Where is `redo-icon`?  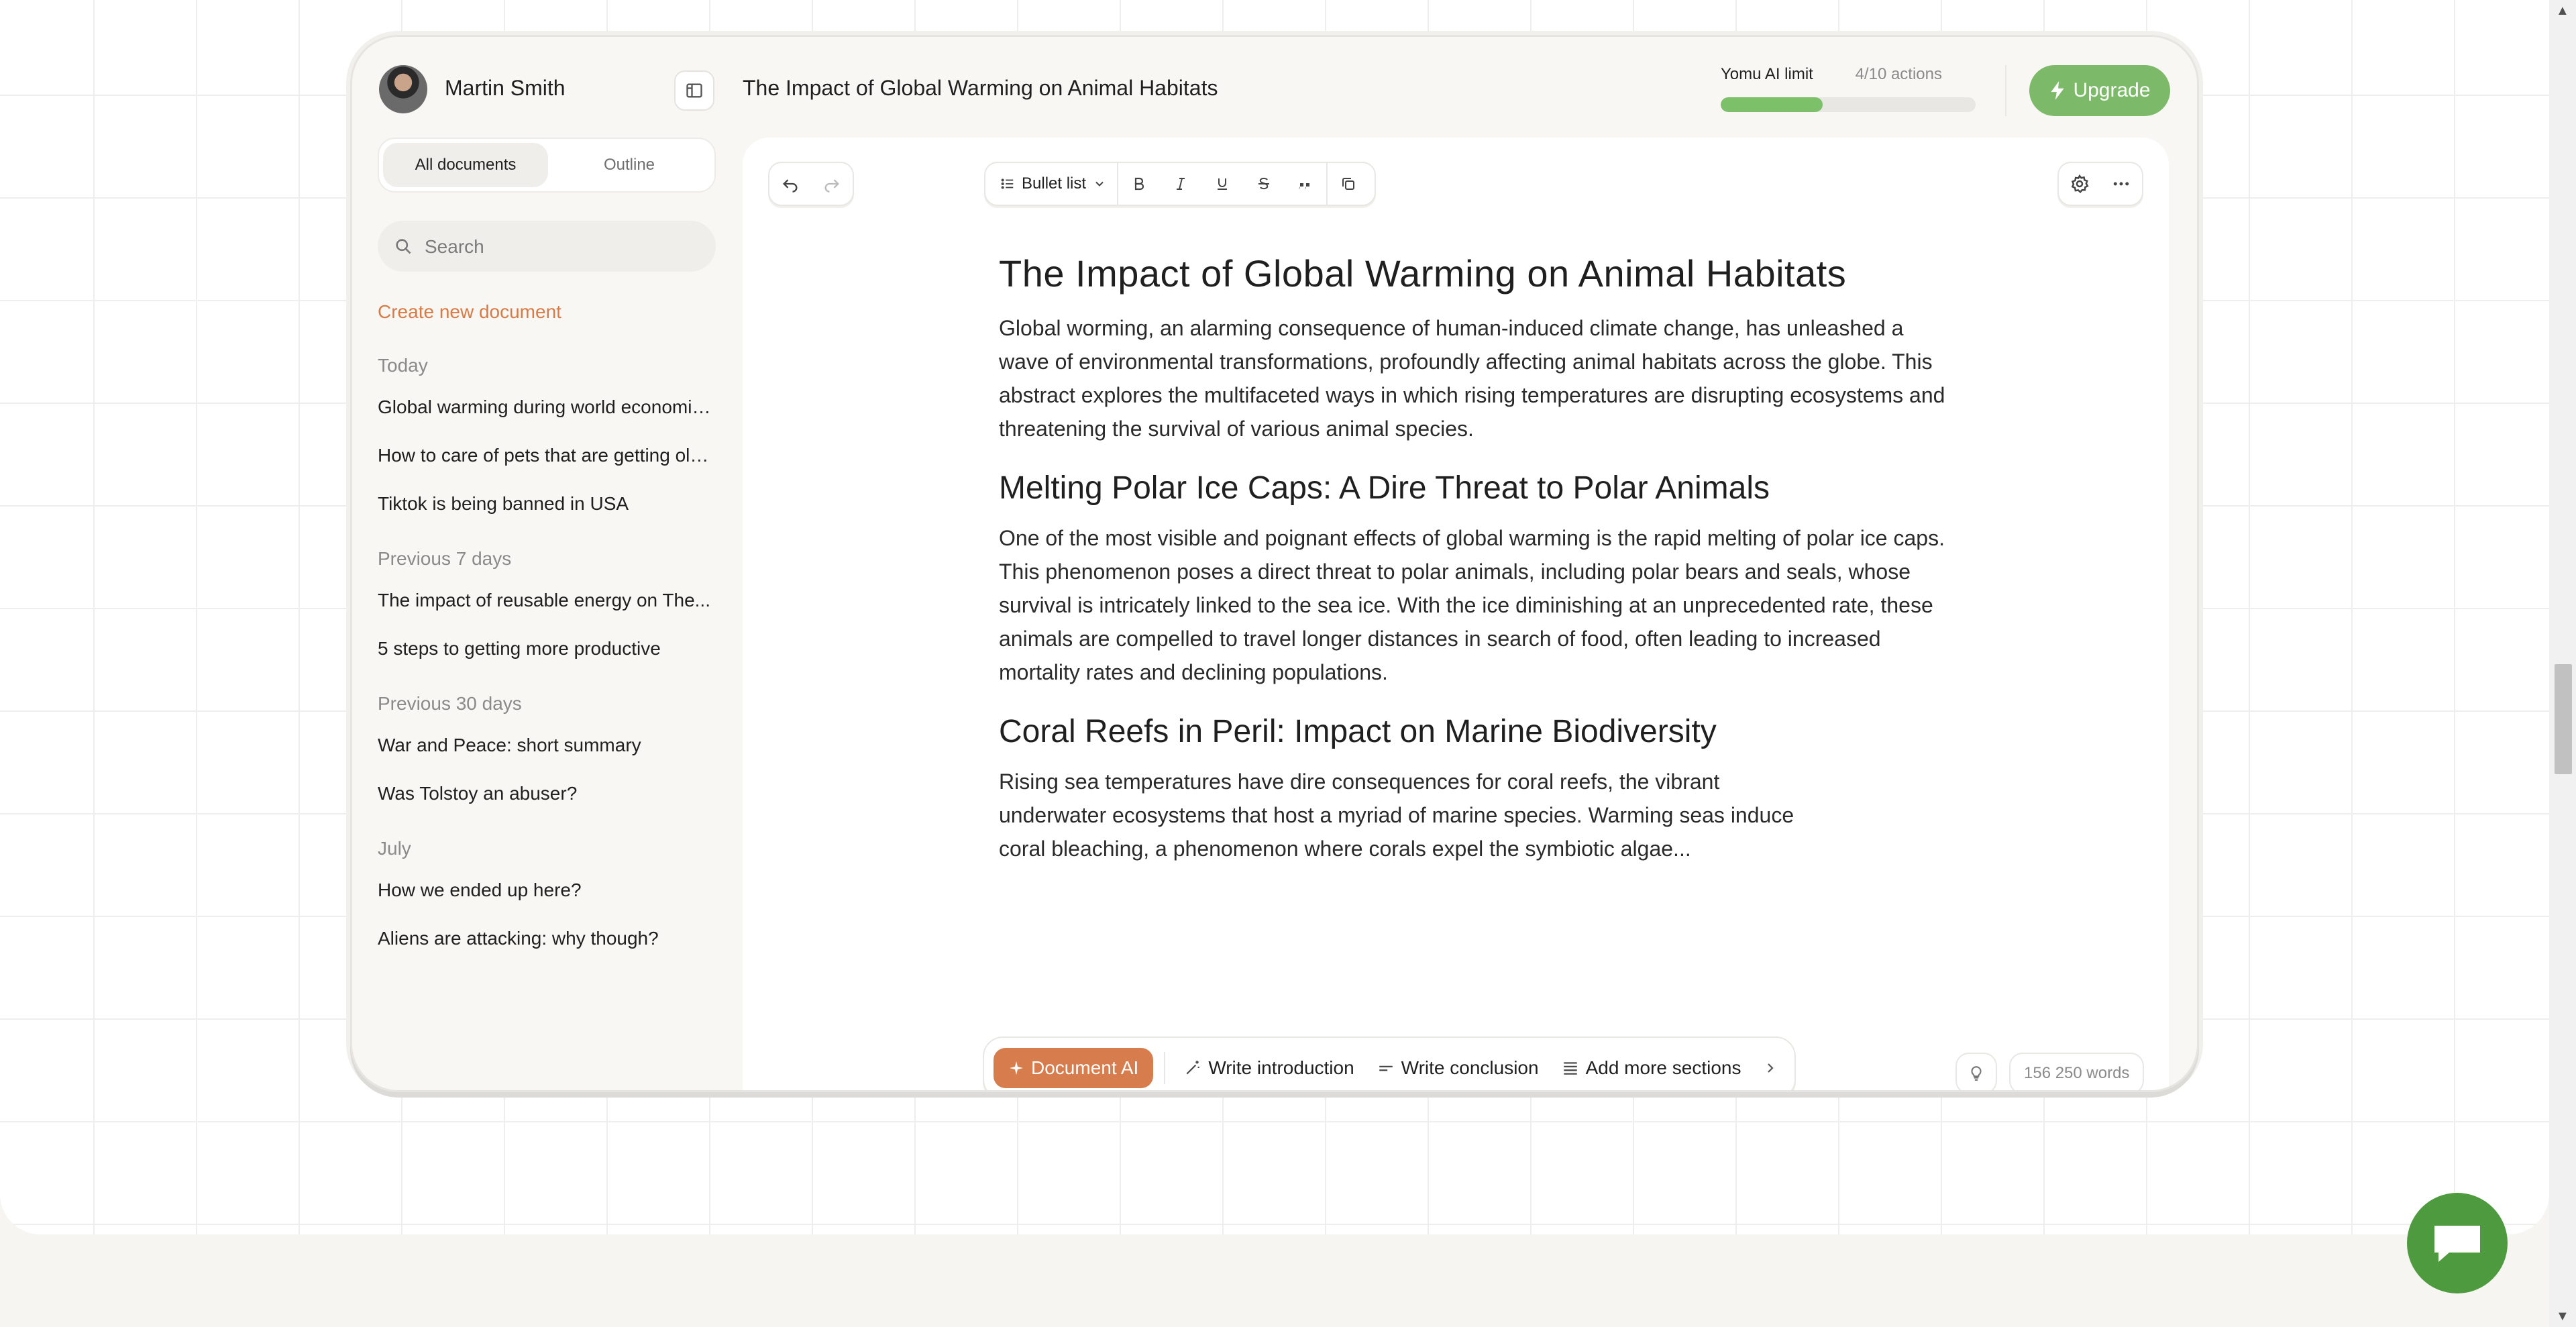 redo-icon is located at coordinates (831, 183).